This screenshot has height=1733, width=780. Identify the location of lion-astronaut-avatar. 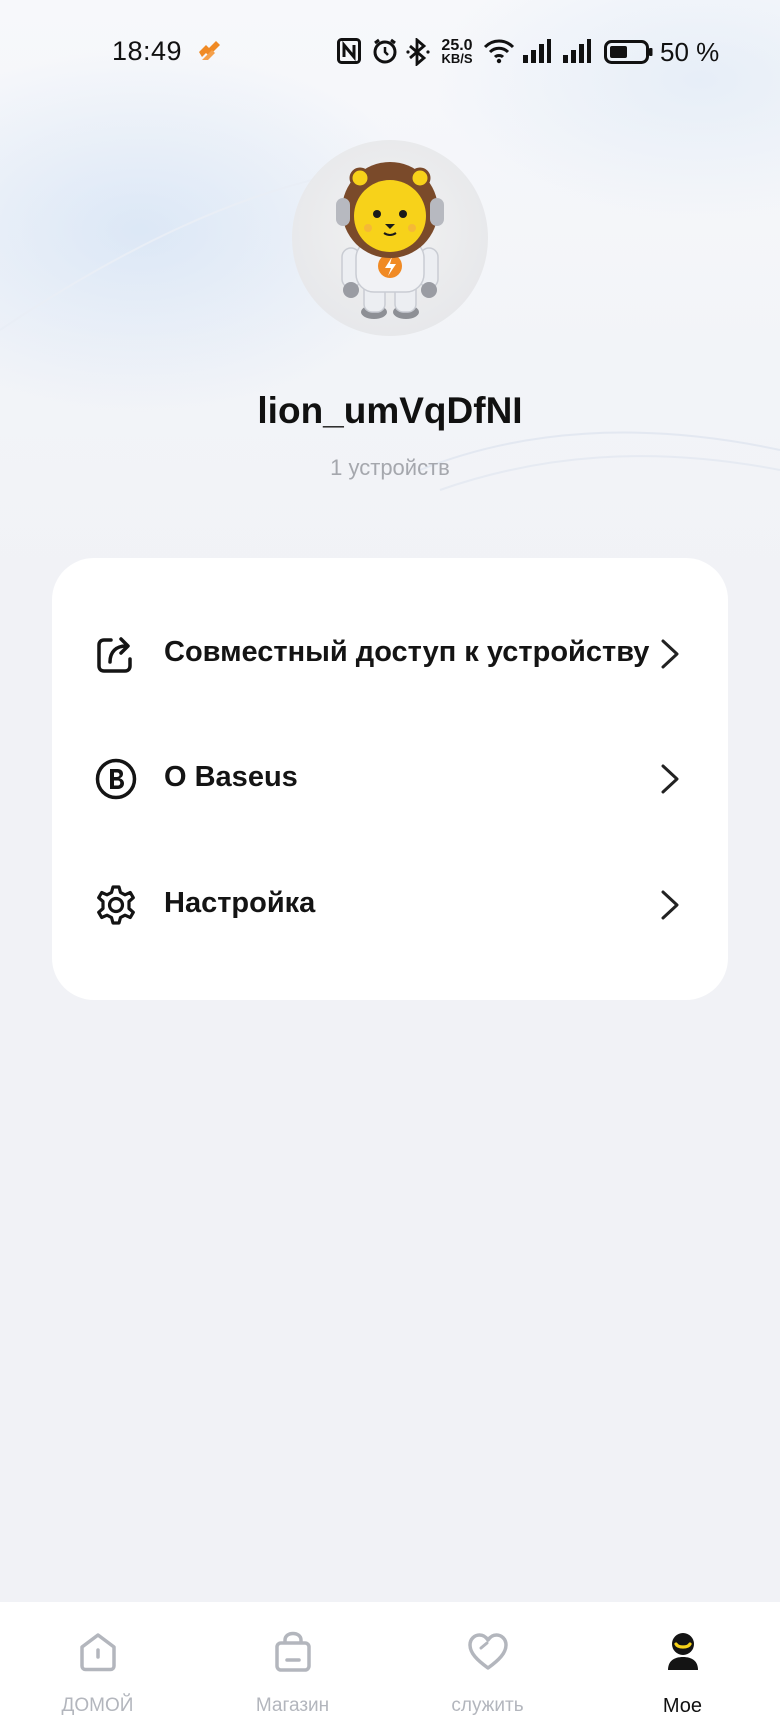
(390, 240).